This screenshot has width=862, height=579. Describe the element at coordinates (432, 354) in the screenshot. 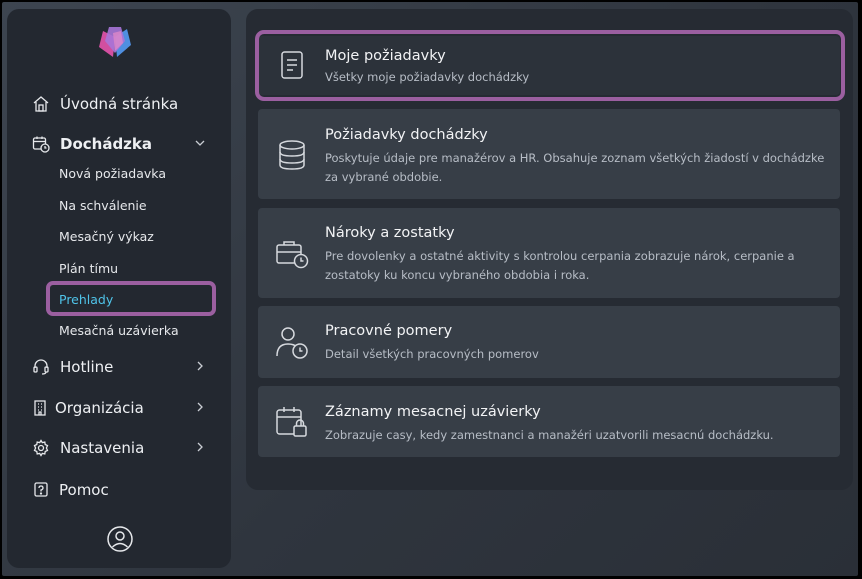

I see `card-description: Detail všetkých pracovných pomerov` at that location.